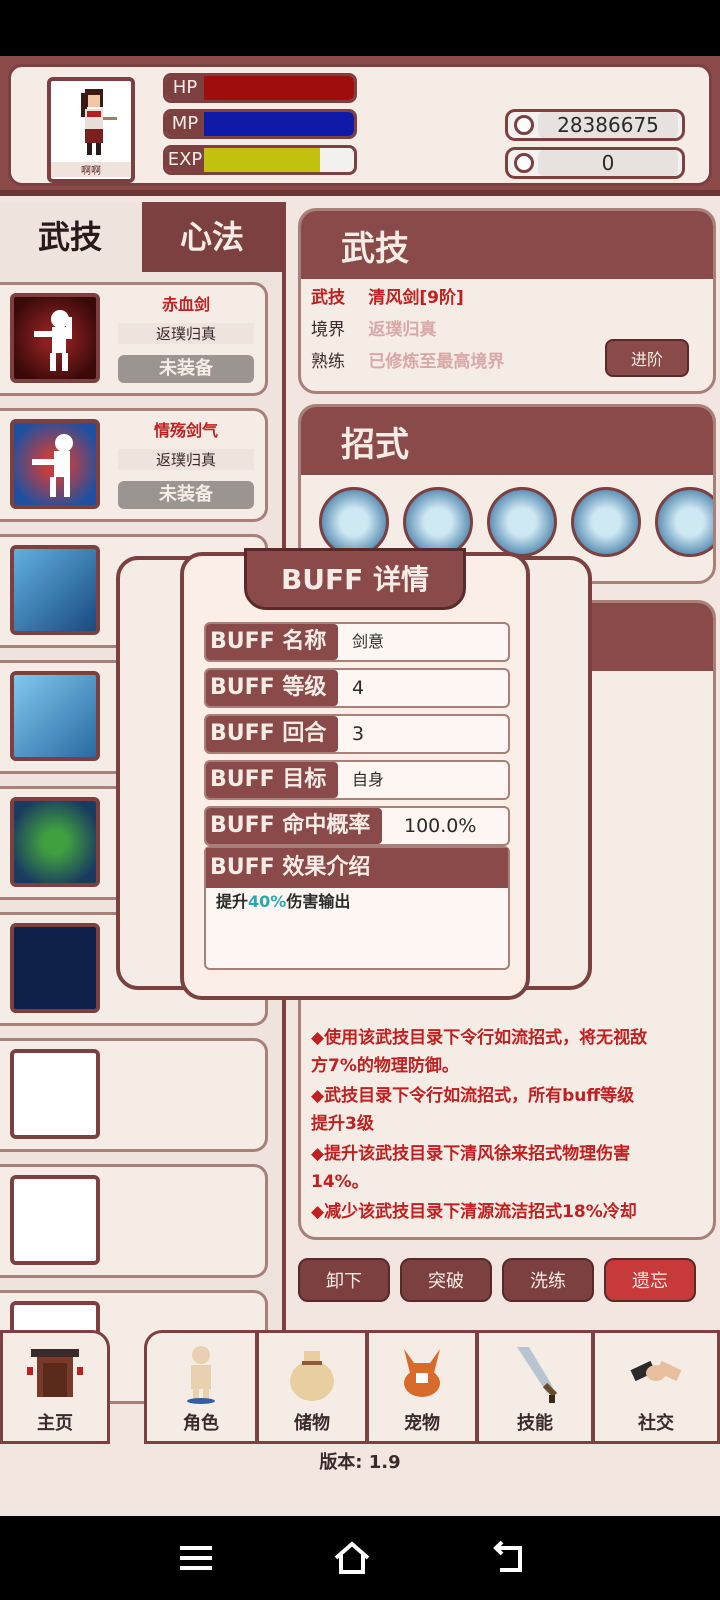  What do you see at coordinates (656, 1423) in the screenshot?
I see `nav-label: 社交` at bounding box center [656, 1423].